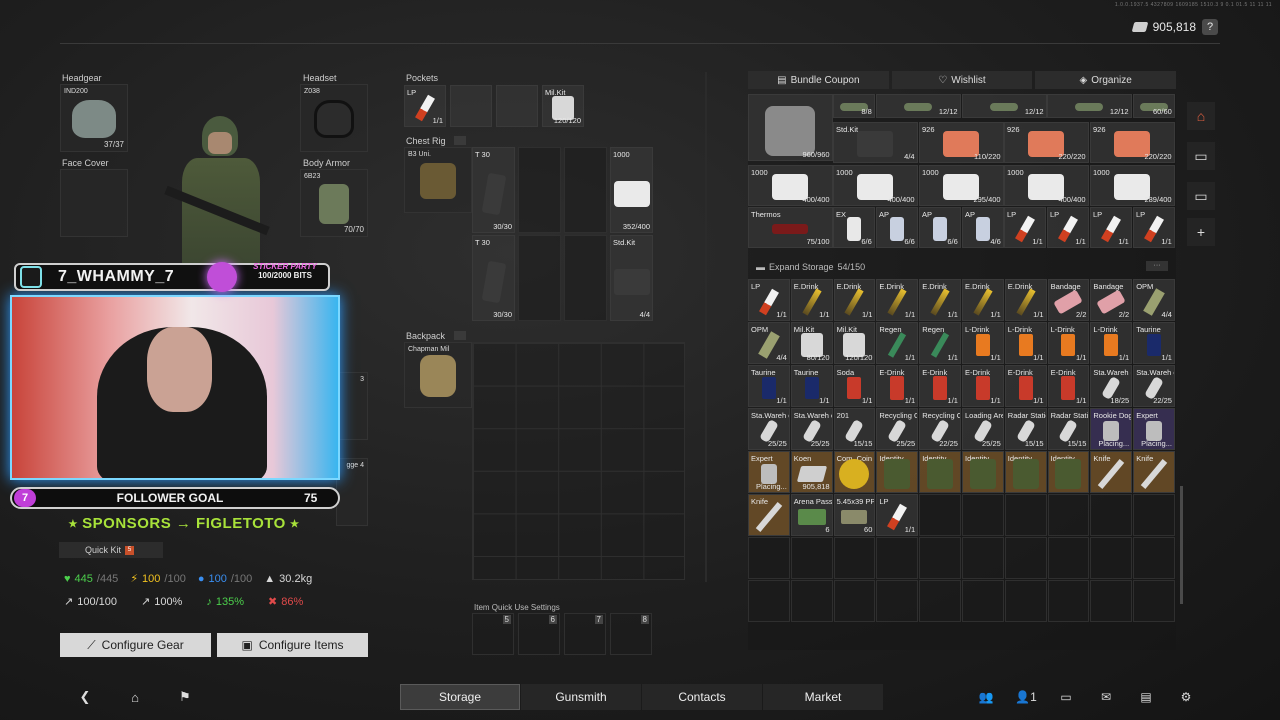  Describe the element at coordinates (986, 697) in the screenshot. I see `squad-icon: 👥` at that location.